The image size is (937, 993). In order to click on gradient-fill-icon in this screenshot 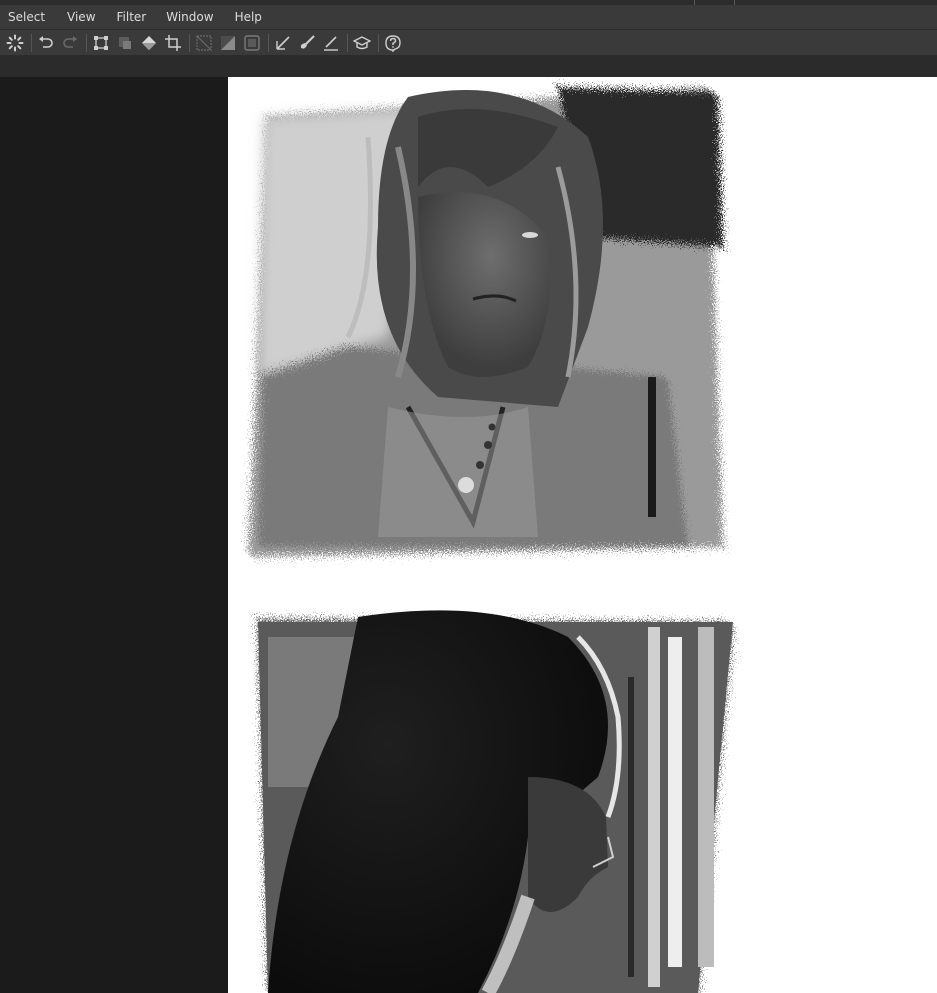, I will do `click(228, 43)`.